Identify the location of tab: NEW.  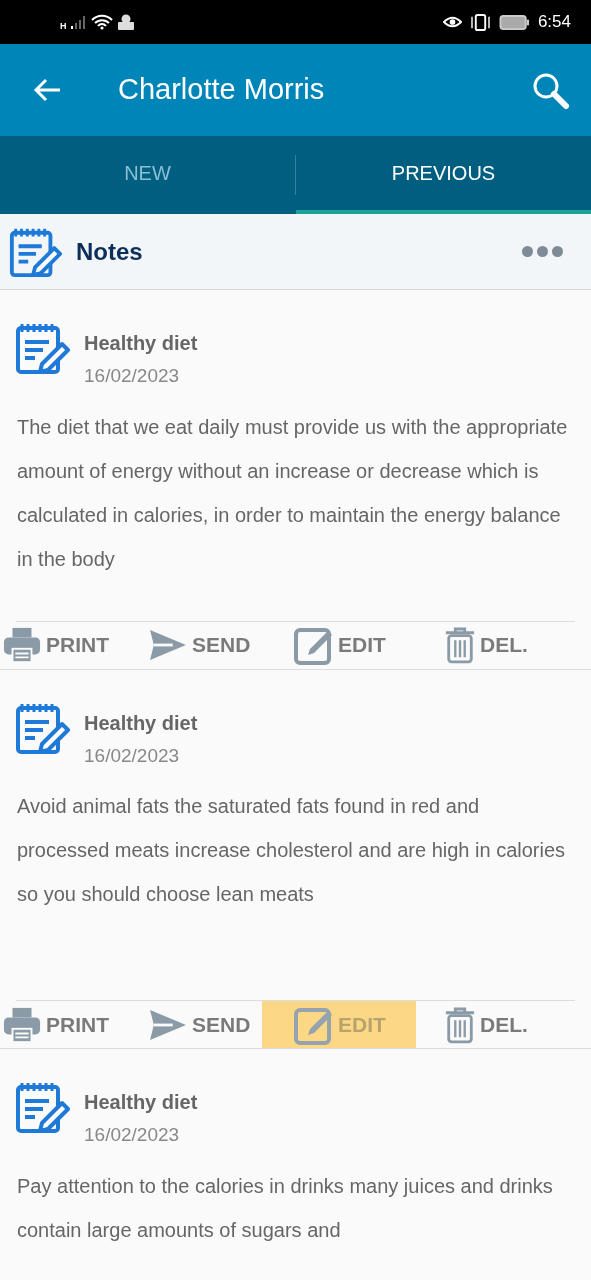
(147, 175).